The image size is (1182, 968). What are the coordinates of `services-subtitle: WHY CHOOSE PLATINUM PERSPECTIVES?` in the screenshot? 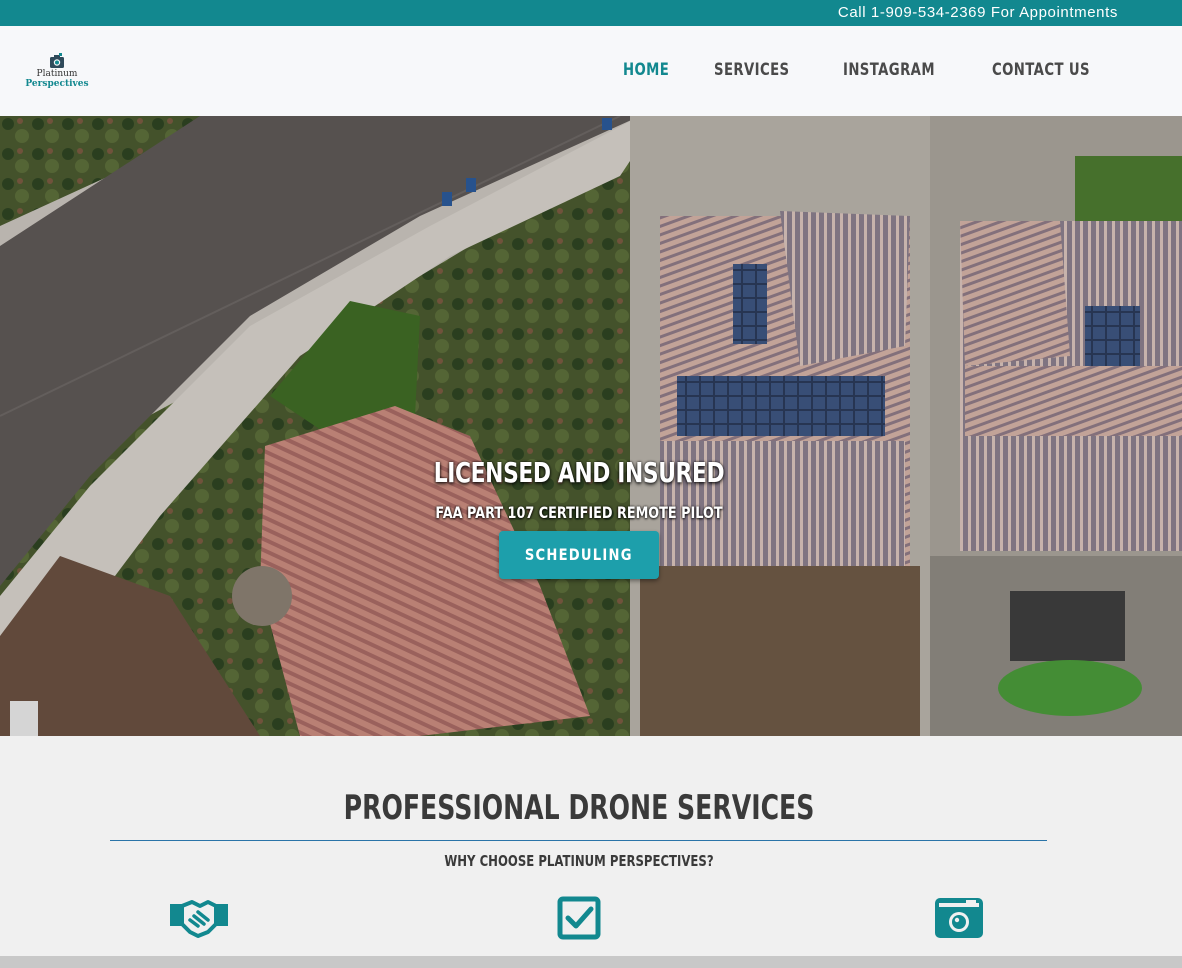 It's located at (579, 861).